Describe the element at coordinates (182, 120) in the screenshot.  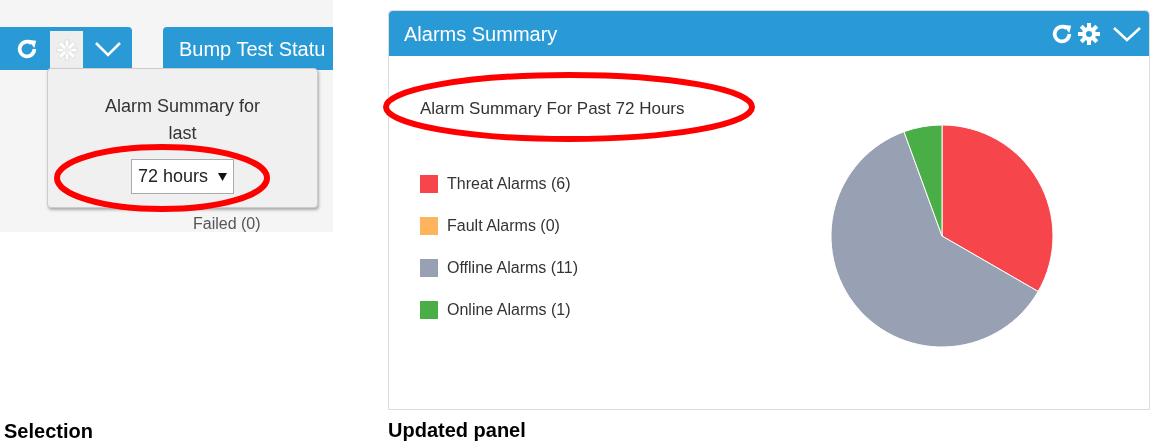
I see `popup-label: Alarm Summary for last` at that location.